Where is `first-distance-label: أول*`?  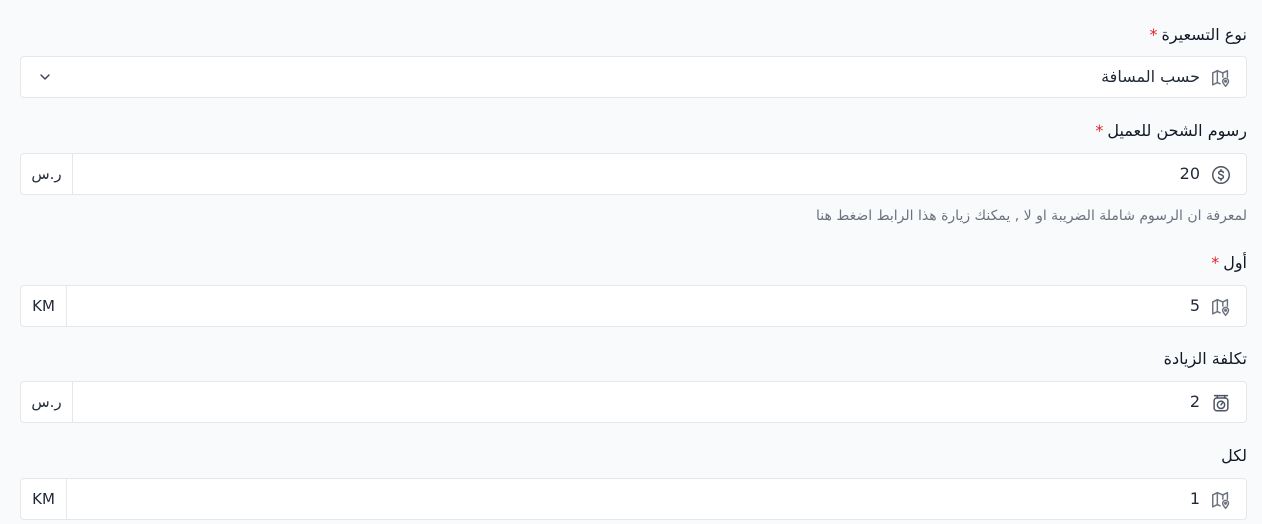 first-distance-label: أول* is located at coordinates (1229, 263).